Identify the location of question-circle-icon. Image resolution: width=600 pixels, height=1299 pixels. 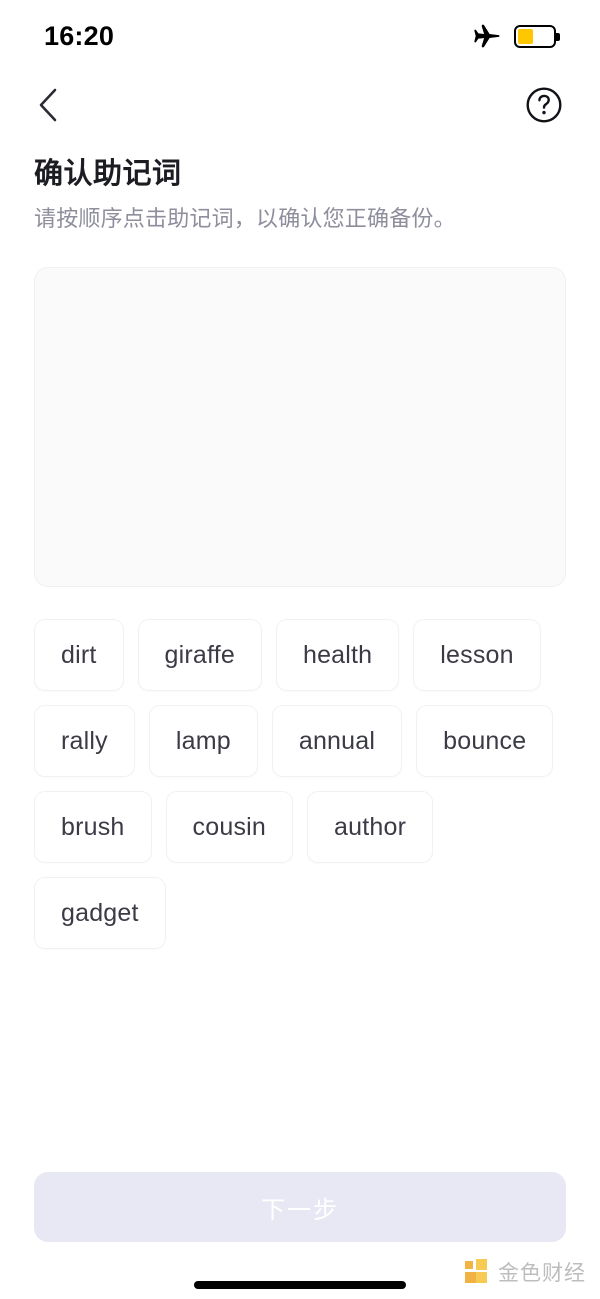
(544, 105).